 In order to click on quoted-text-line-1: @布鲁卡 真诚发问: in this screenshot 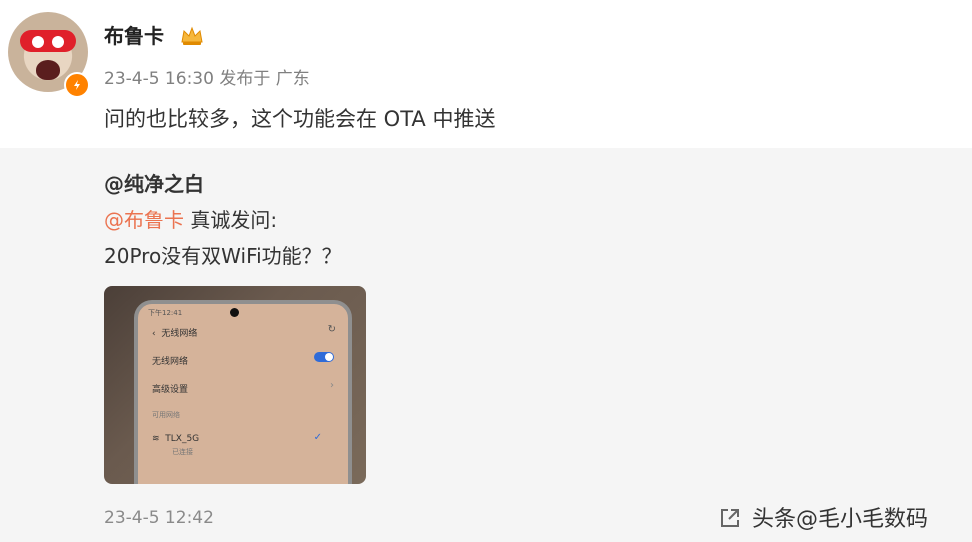, I will do `click(191, 220)`.